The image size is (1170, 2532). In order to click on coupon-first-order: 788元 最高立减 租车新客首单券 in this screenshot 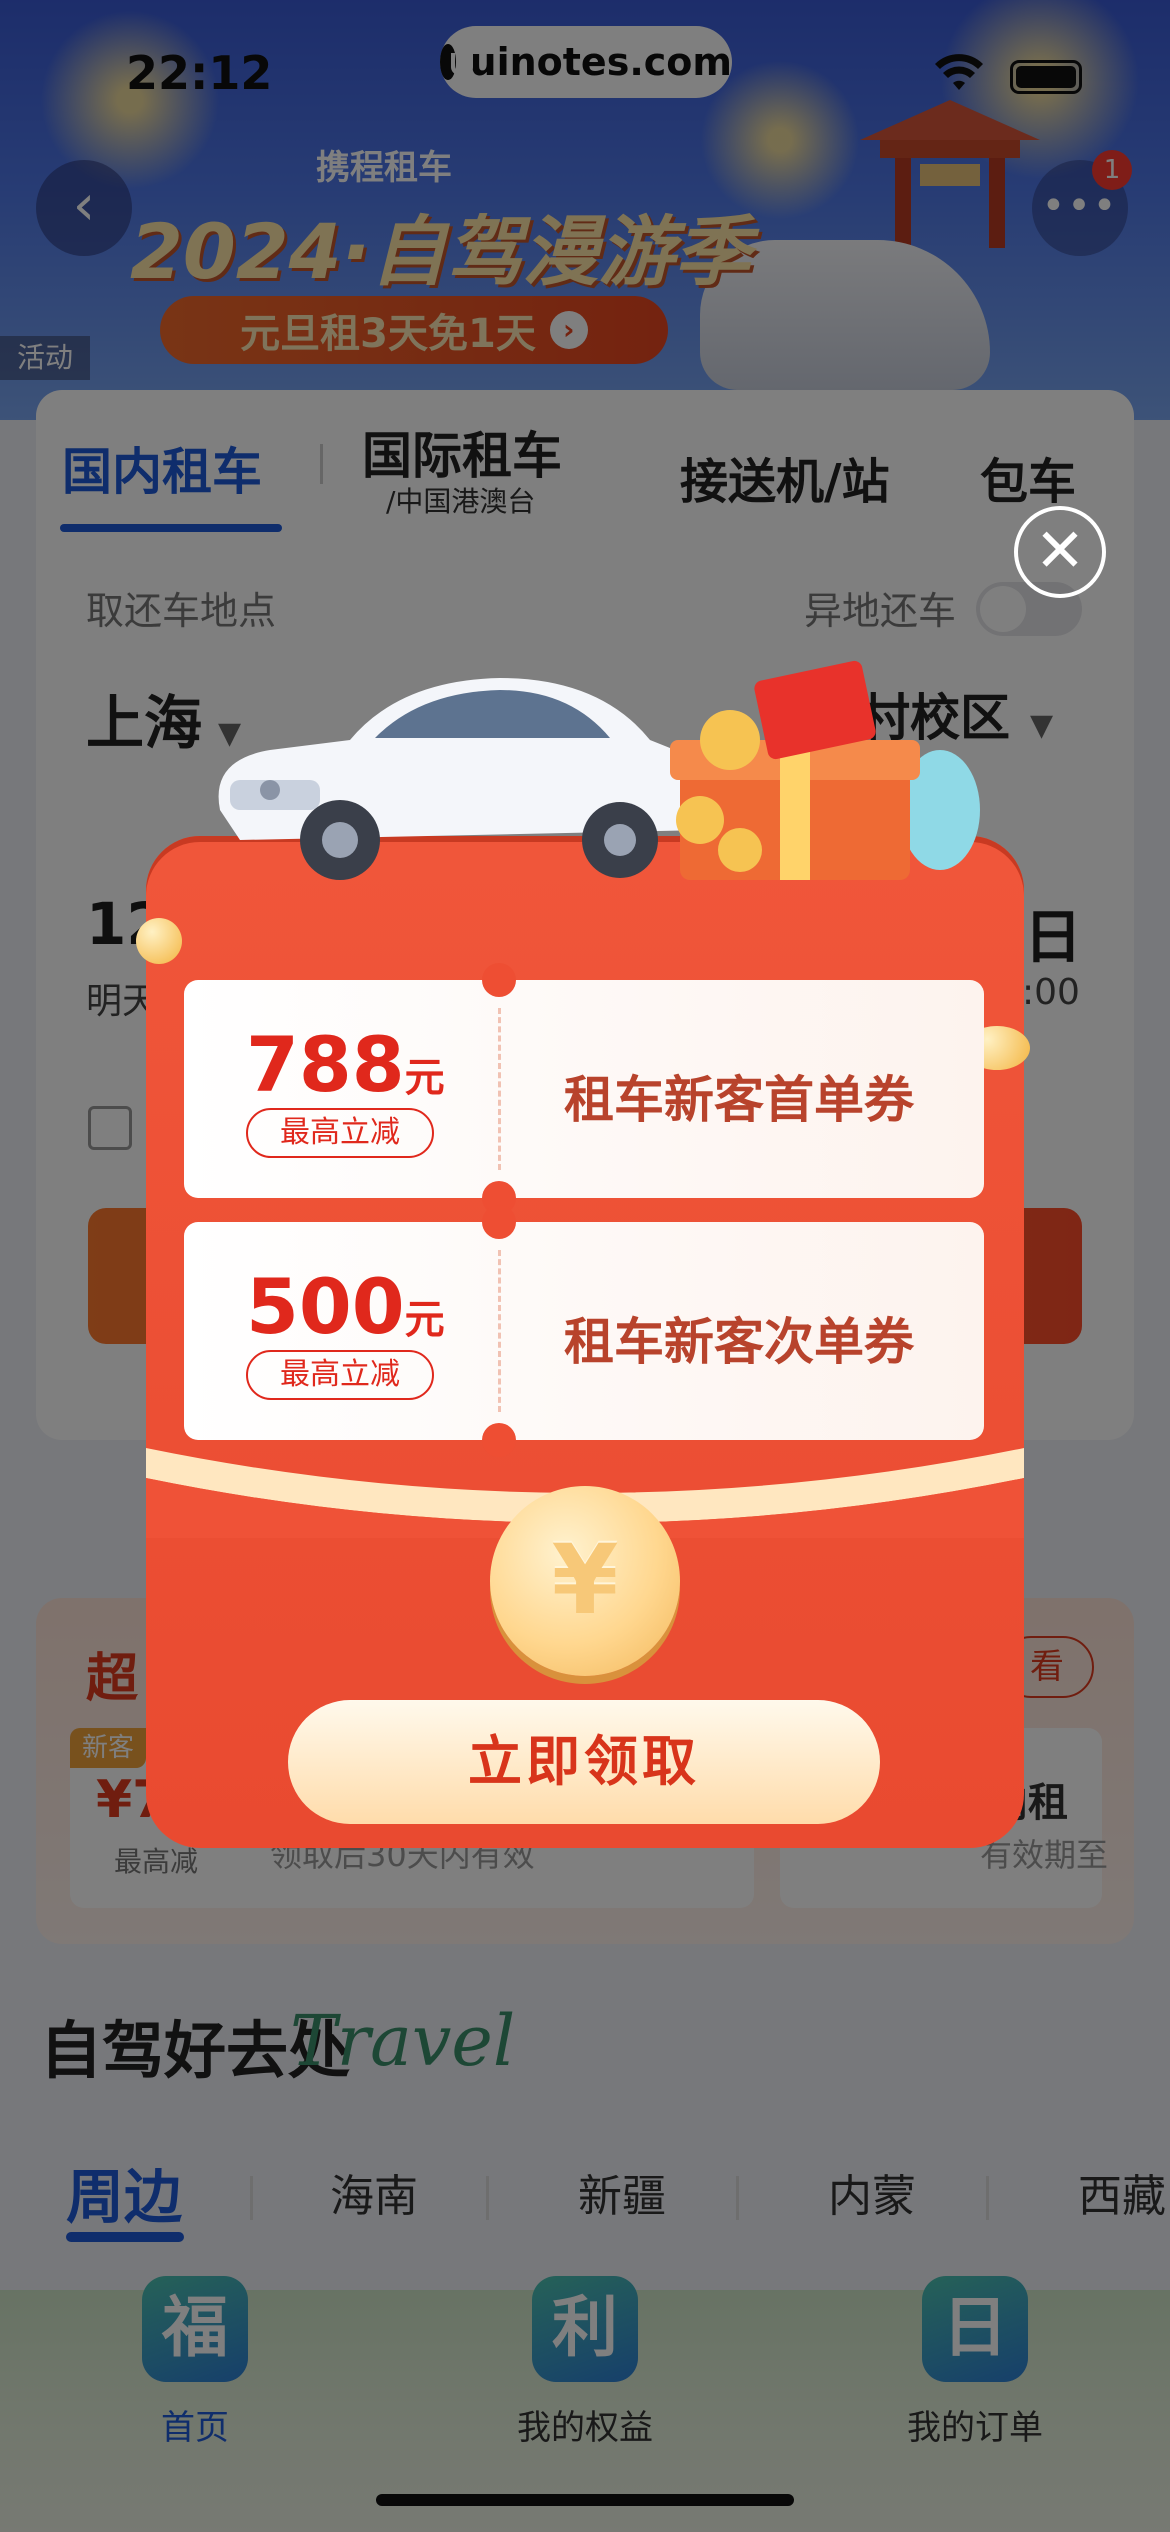, I will do `click(584, 1089)`.